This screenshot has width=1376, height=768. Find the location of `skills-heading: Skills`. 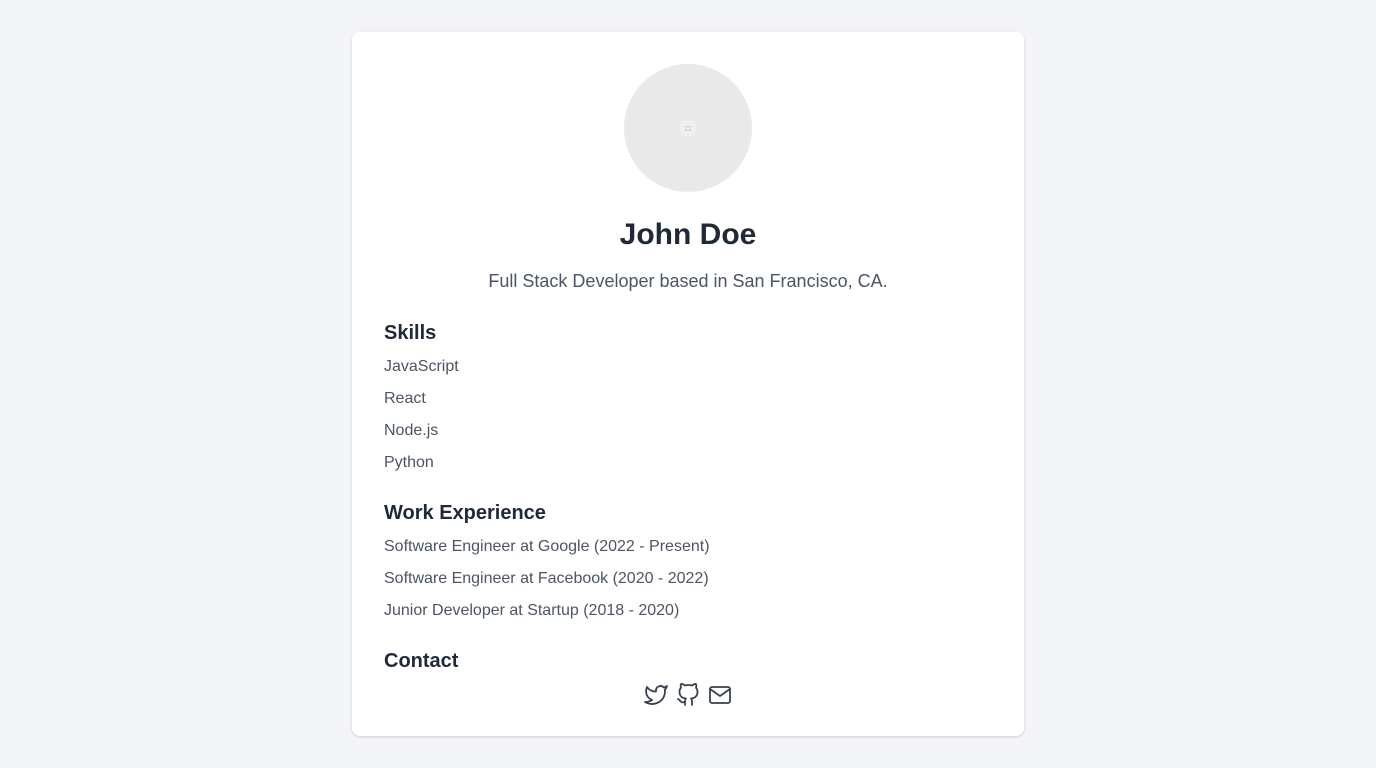

skills-heading: Skills is located at coordinates (410, 333).